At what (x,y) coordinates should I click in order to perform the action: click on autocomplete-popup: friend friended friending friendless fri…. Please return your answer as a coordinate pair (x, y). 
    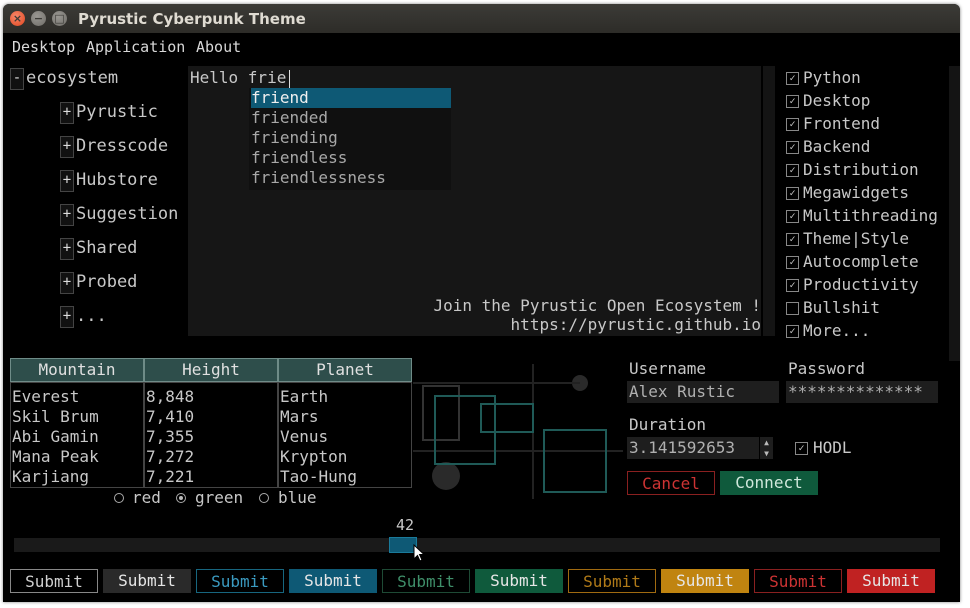
    Looking at the image, I should click on (350, 139).